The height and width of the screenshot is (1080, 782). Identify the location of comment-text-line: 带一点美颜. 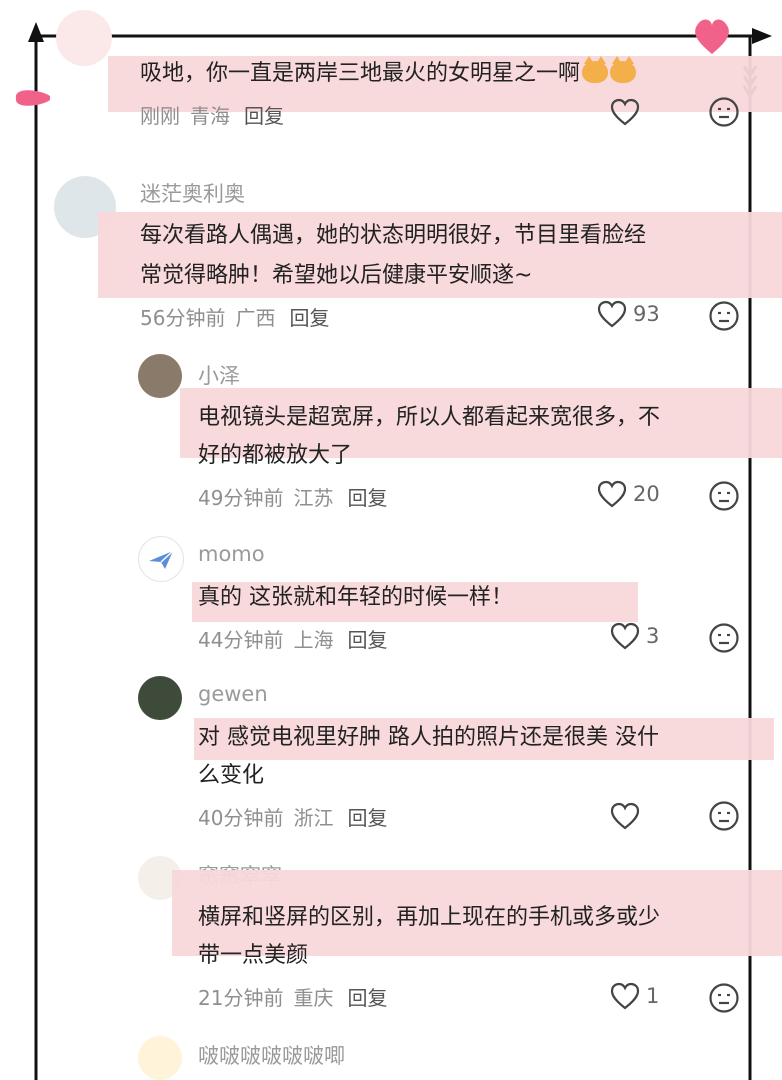
(253, 955).